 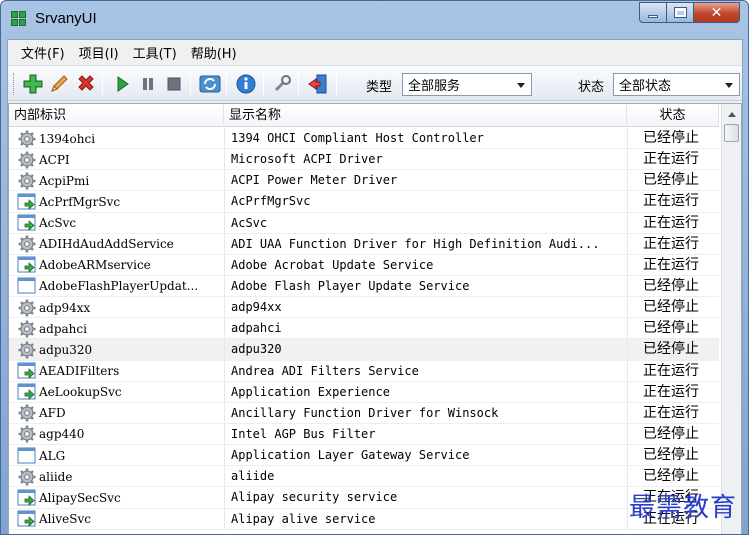 I want to click on service-id: AcPrfMgrSvc, so click(x=80, y=201).